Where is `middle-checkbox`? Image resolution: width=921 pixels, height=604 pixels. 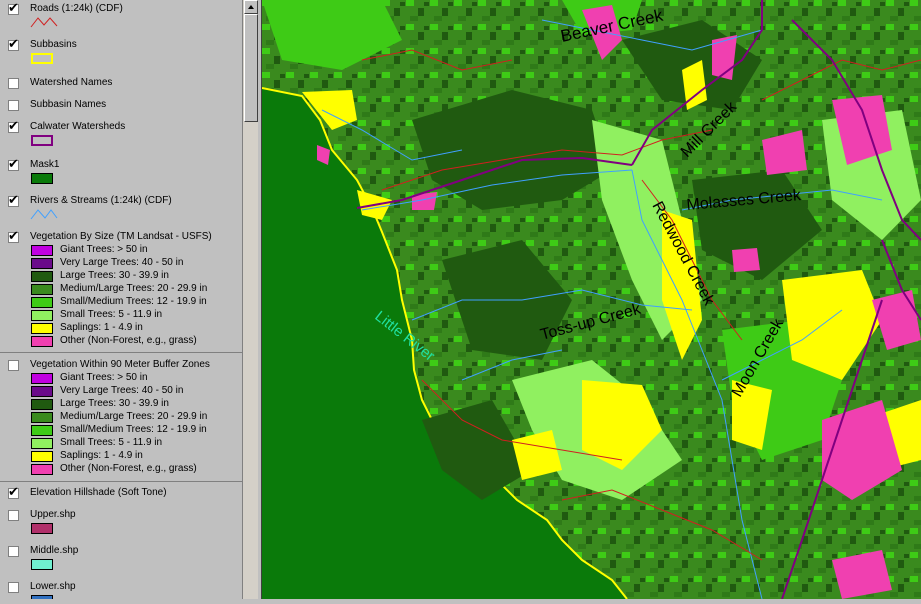
middle-checkbox is located at coordinates (13, 551).